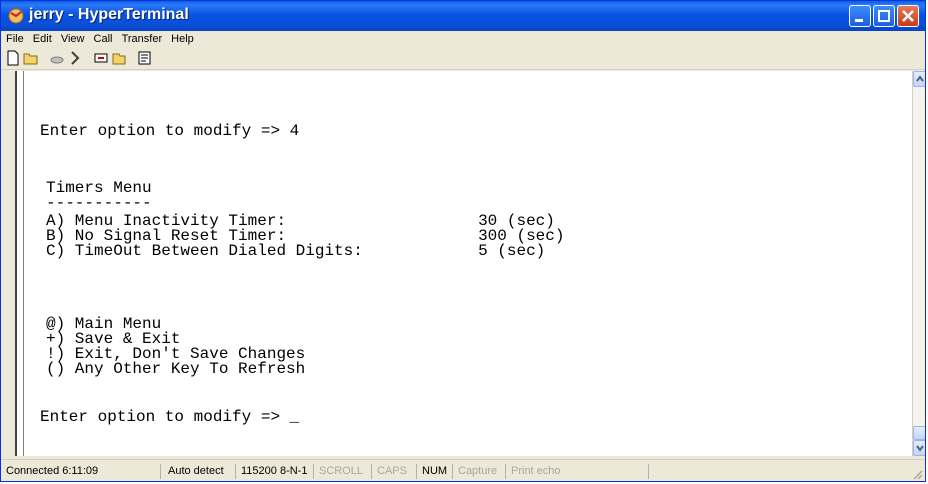  What do you see at coordinates (13, 58) in the screenshot?
I see `new-icon` at bounding box center [13, 58].